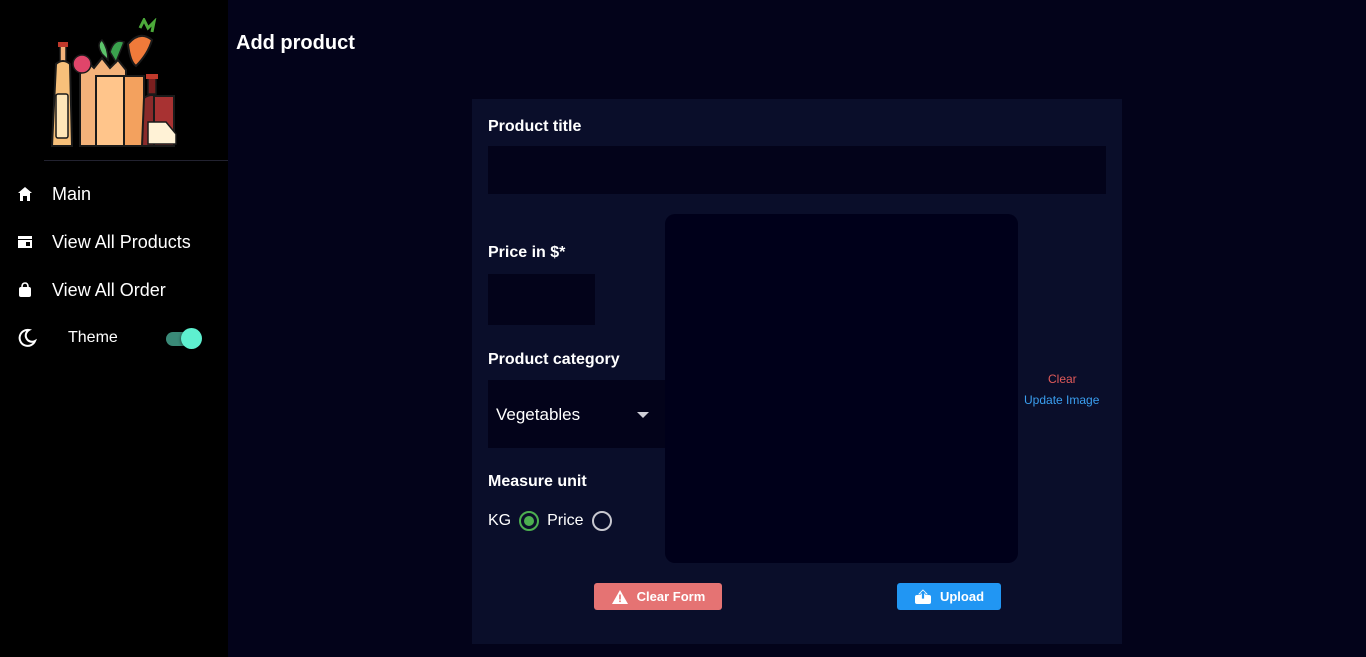  I want to click on theme-row: Theme, so click(114, 338).